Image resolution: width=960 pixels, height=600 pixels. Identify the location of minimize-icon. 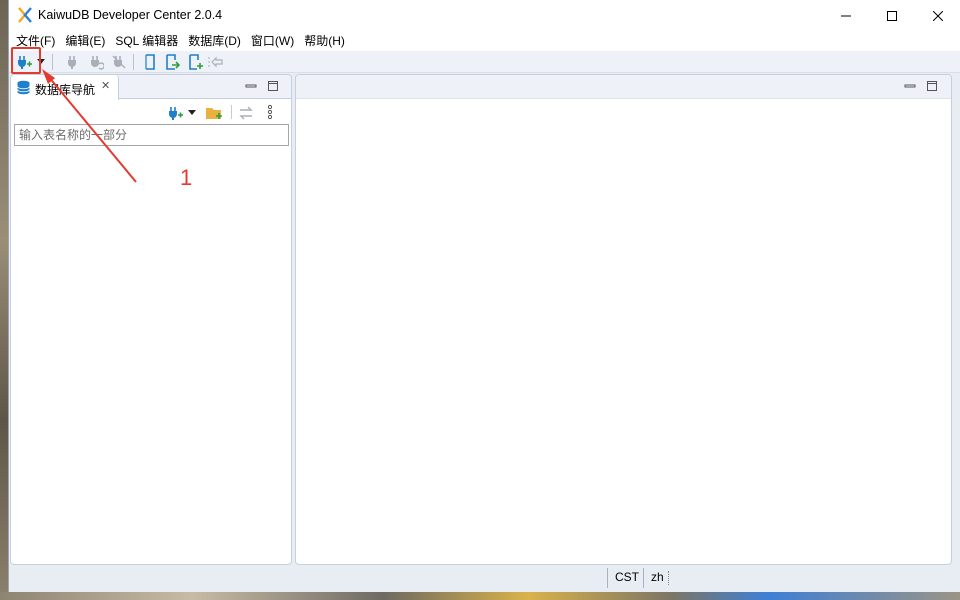
(846, 15).